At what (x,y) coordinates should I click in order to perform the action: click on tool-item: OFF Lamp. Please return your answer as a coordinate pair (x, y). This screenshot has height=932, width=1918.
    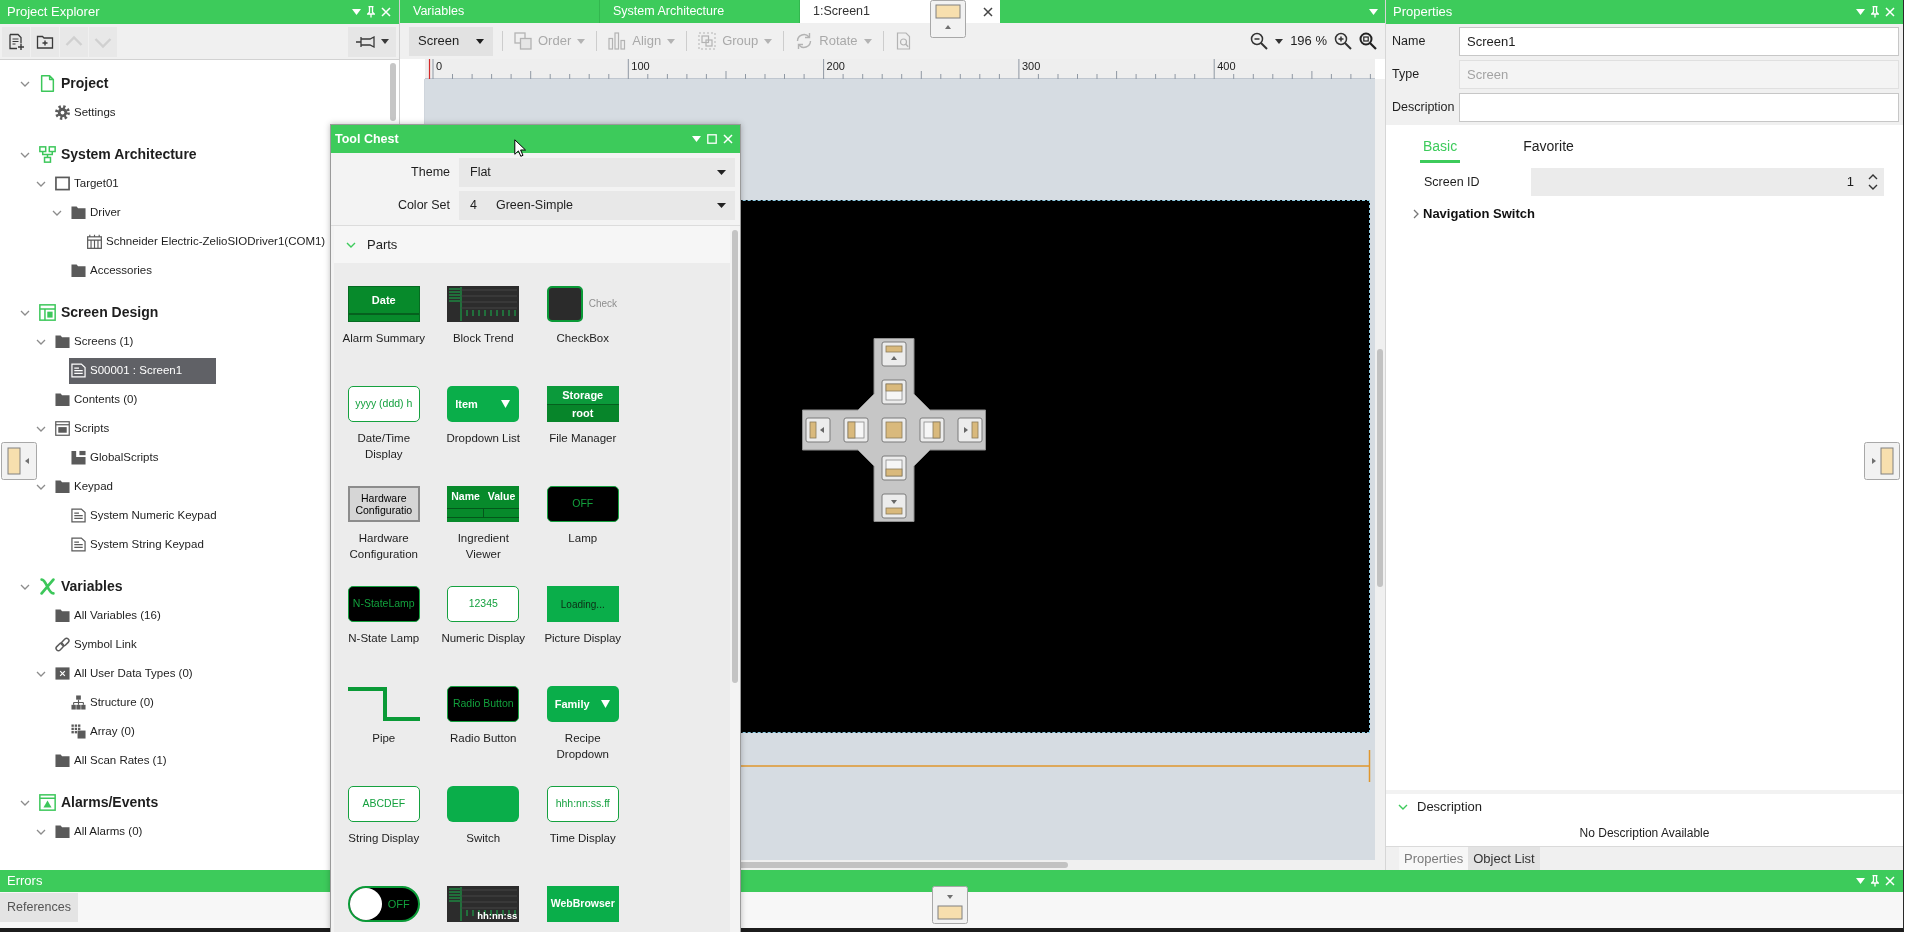
    Looking at the image, I should click on (582, 516).